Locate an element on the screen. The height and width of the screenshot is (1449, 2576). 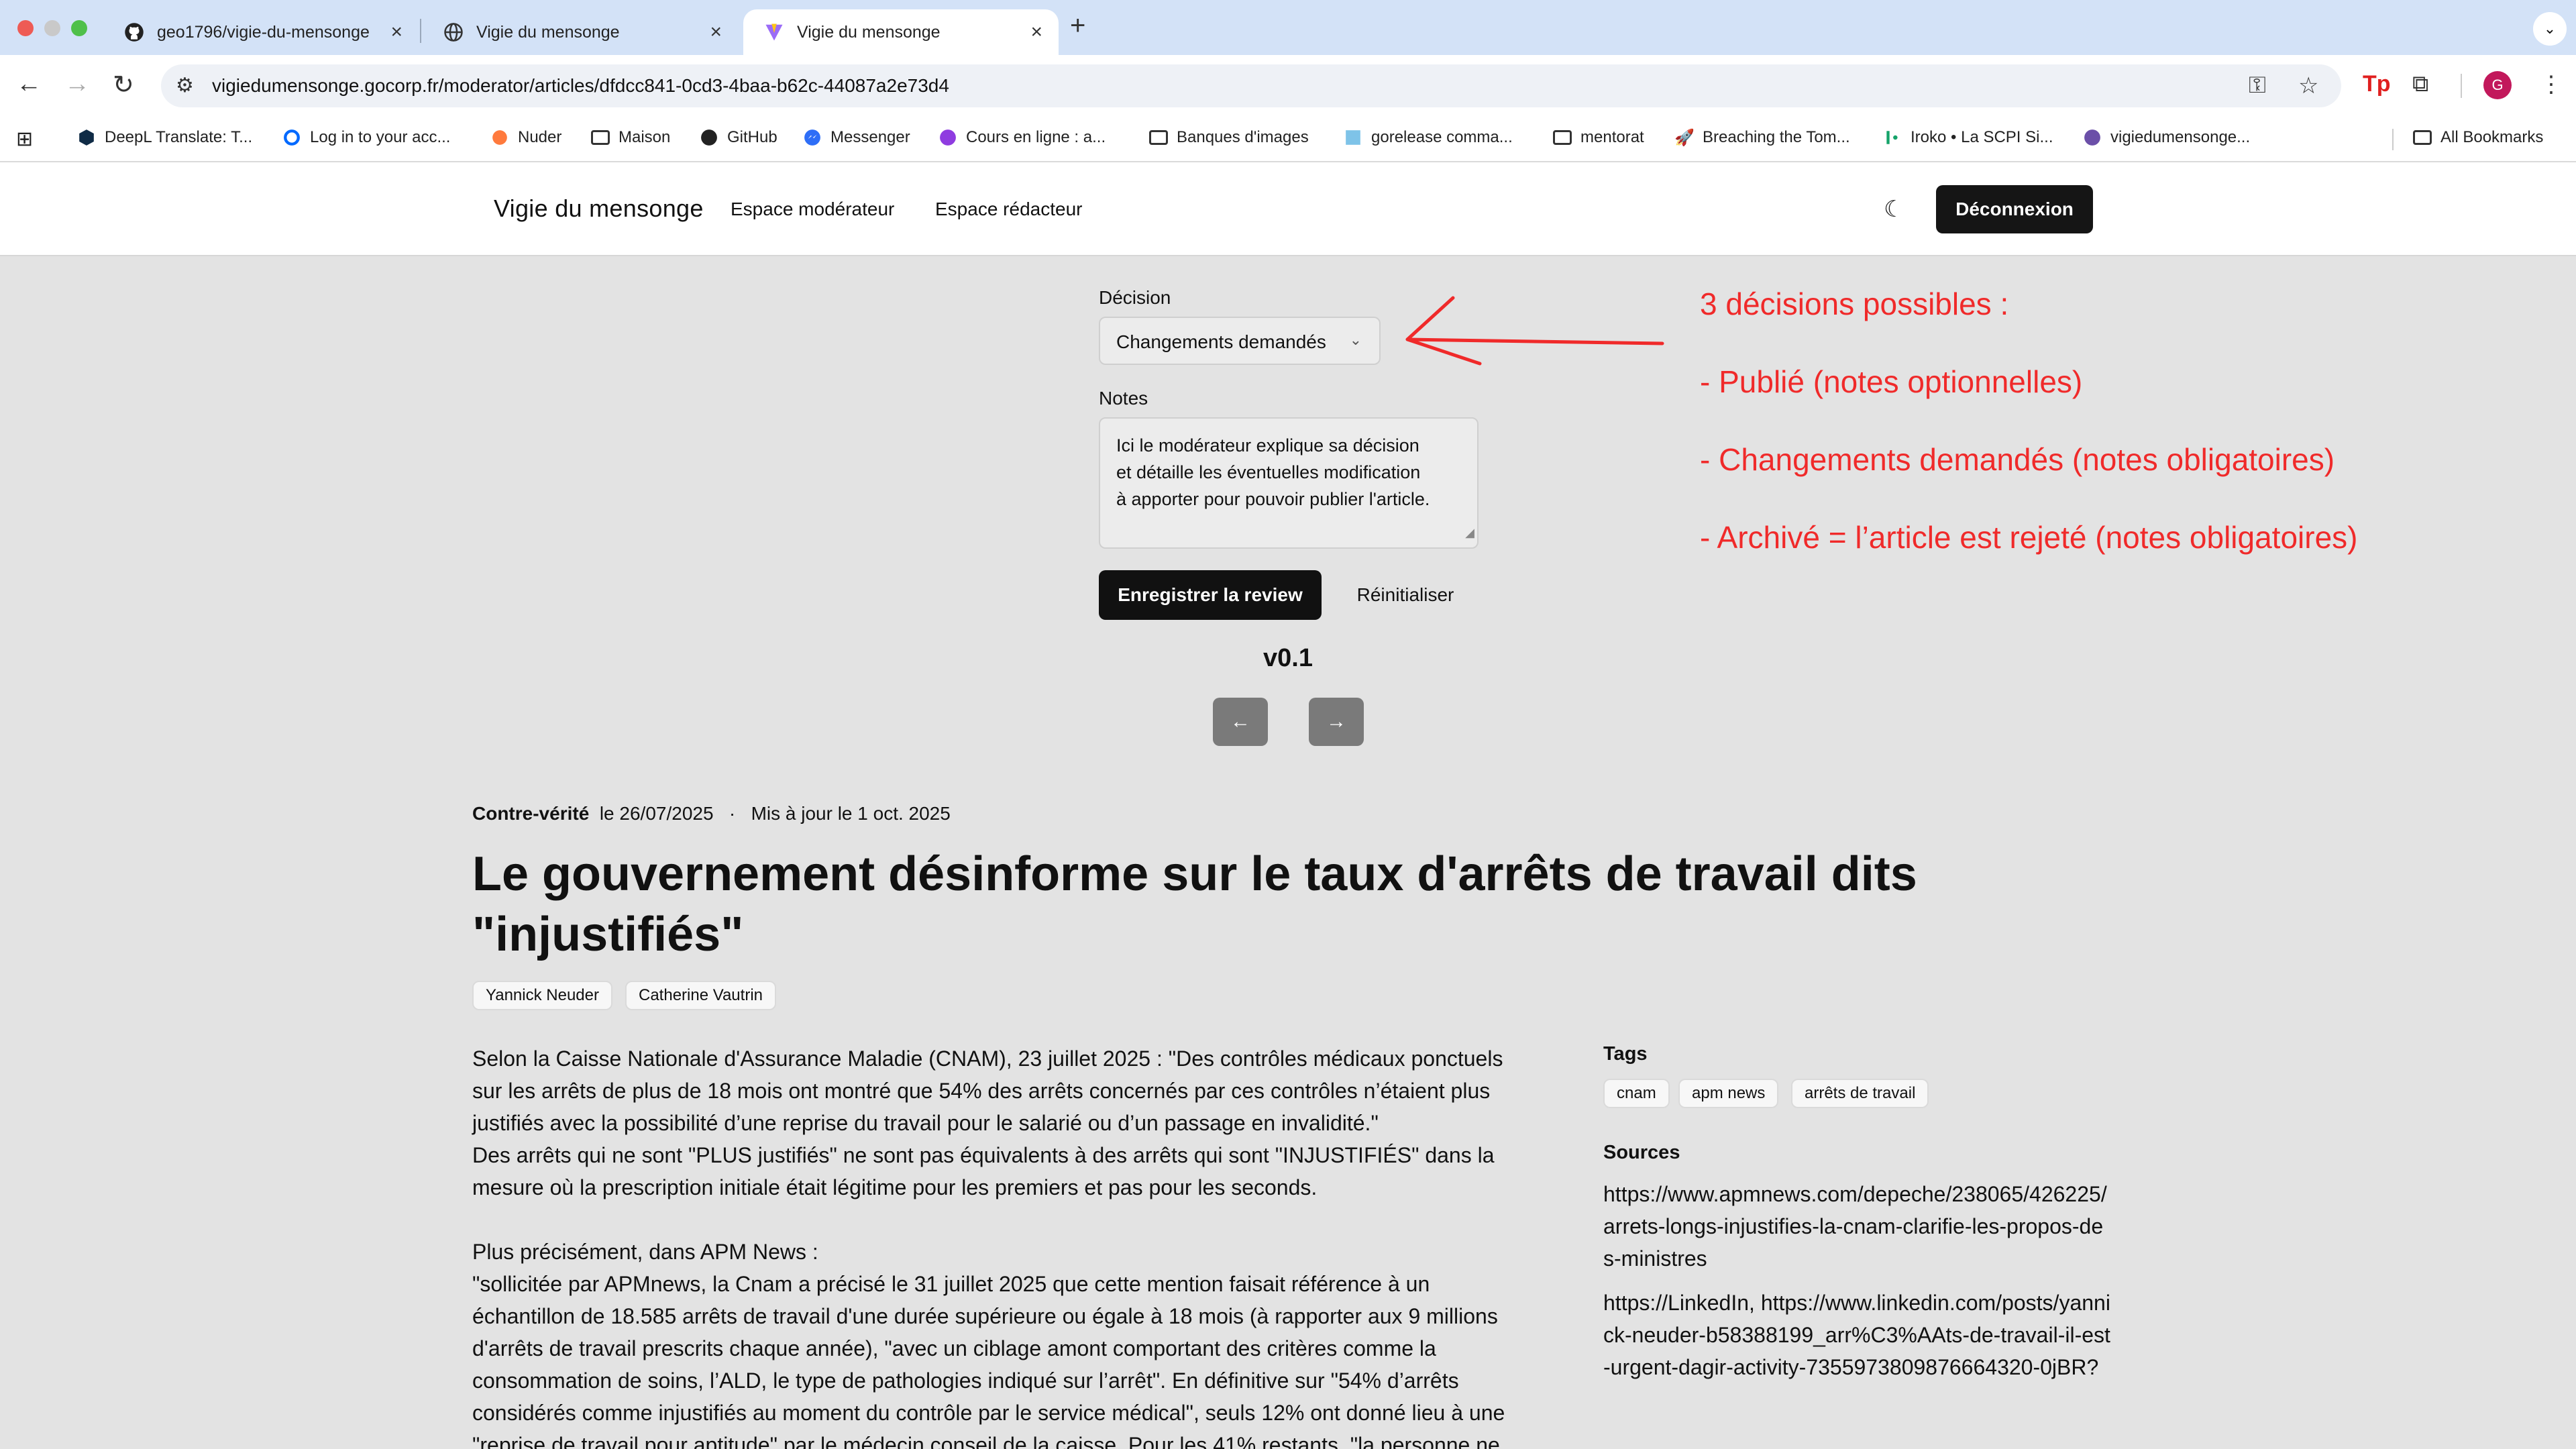
nav-link-redacteur: Espace rédacteur is located at coordinates (1008, 209).